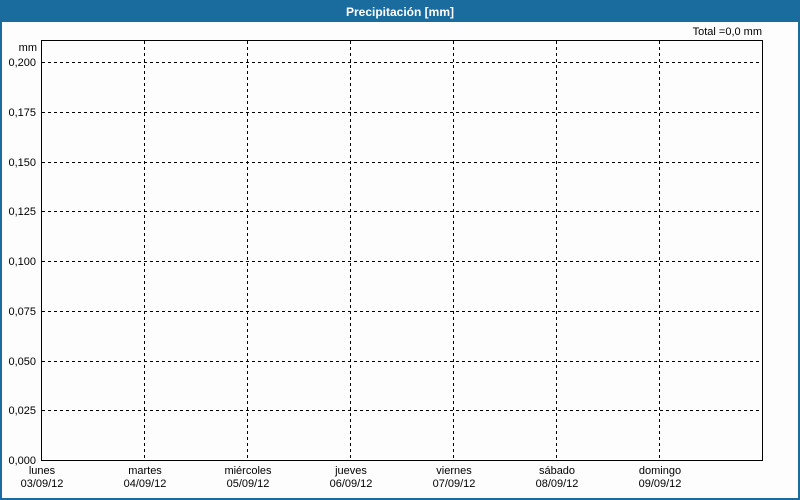 This screenshot has width=800, height=500. I want to click on x-day-label: domingo 09/09/12, so click(660, 478).